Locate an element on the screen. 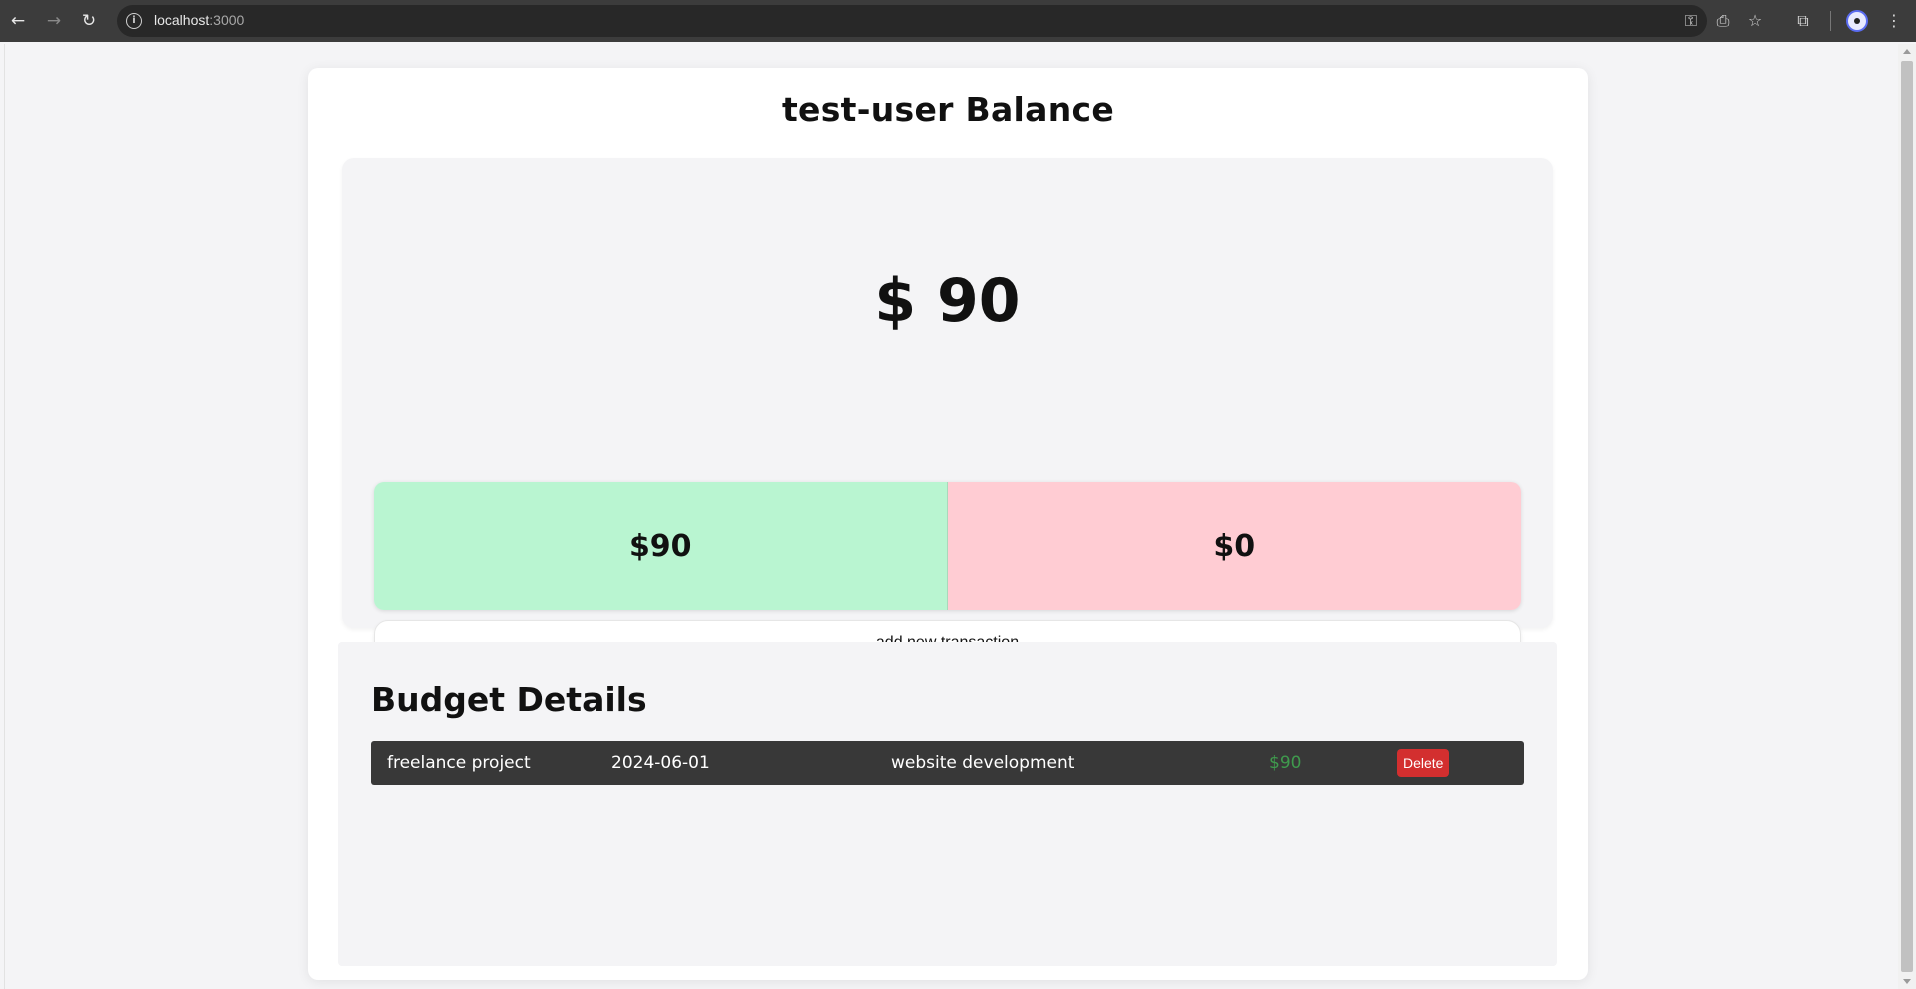 The height and width of the screenshot is (989, 1916). budget-details-heading: Budget Details is located at coordinates (509, 699).